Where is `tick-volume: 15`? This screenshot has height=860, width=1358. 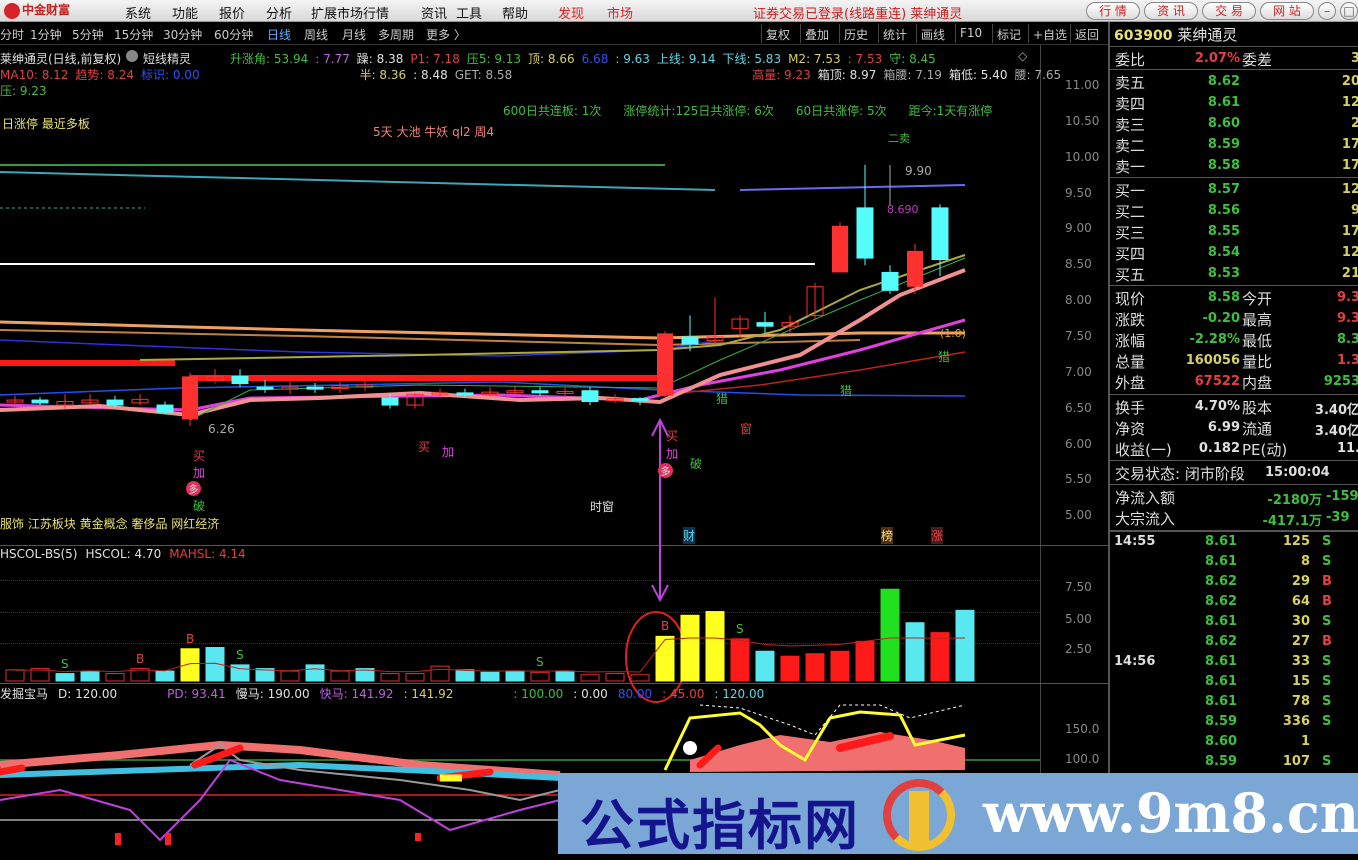
tick-volume: 15 is located at coordinates (1300, 681).